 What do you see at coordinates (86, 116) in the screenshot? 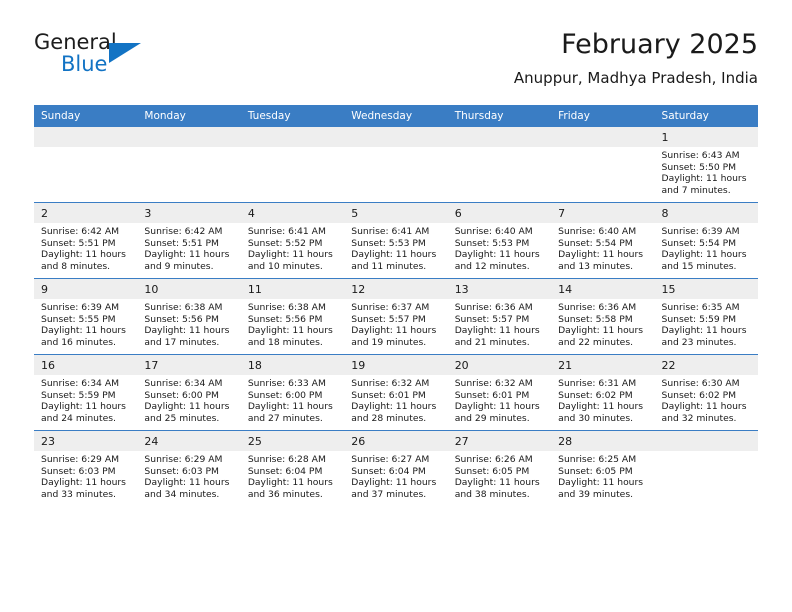
I see `weekday-header-sunday: Sunday` at bounding box center [86, 116].